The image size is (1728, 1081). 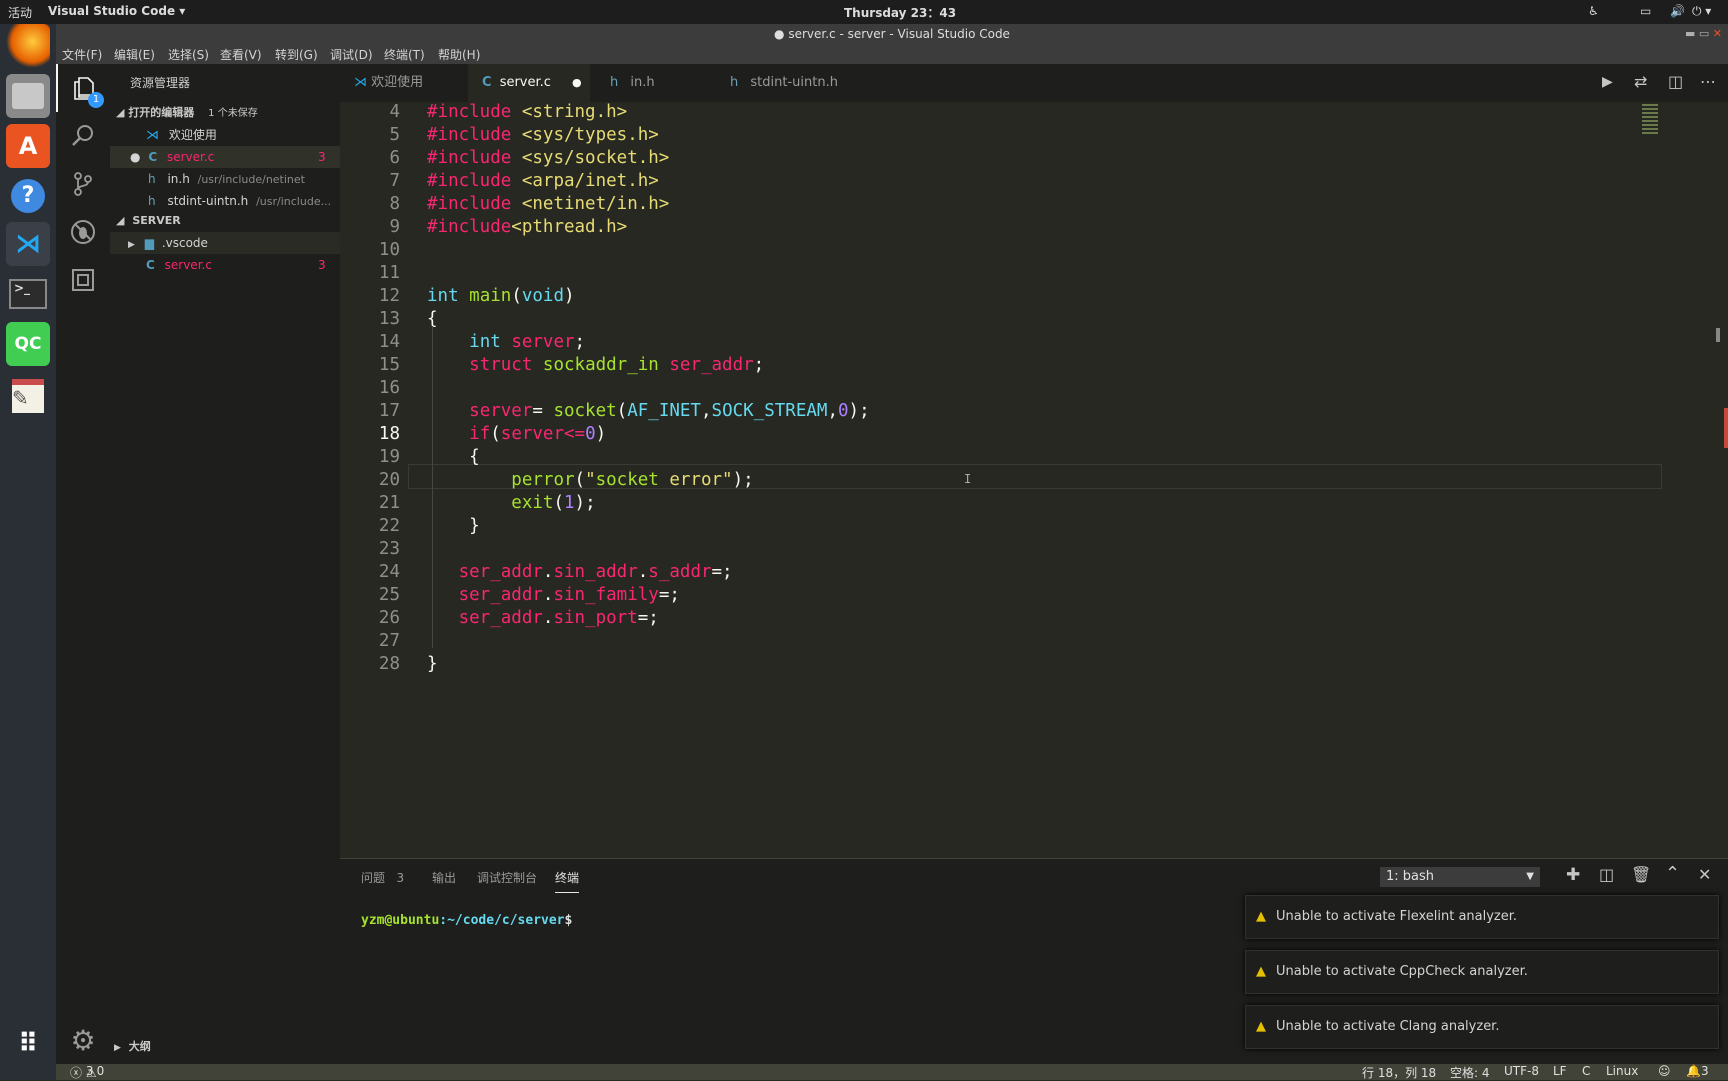 I want to click on split-terminal-icon: ◫, so click(x=1606, y=874).